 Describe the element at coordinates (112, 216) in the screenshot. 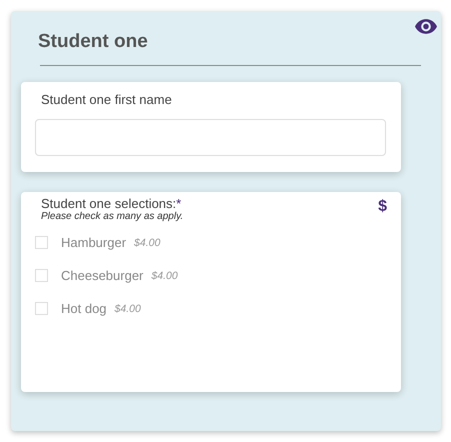

I see `hint-text: Please check as many as apply.` at that location.